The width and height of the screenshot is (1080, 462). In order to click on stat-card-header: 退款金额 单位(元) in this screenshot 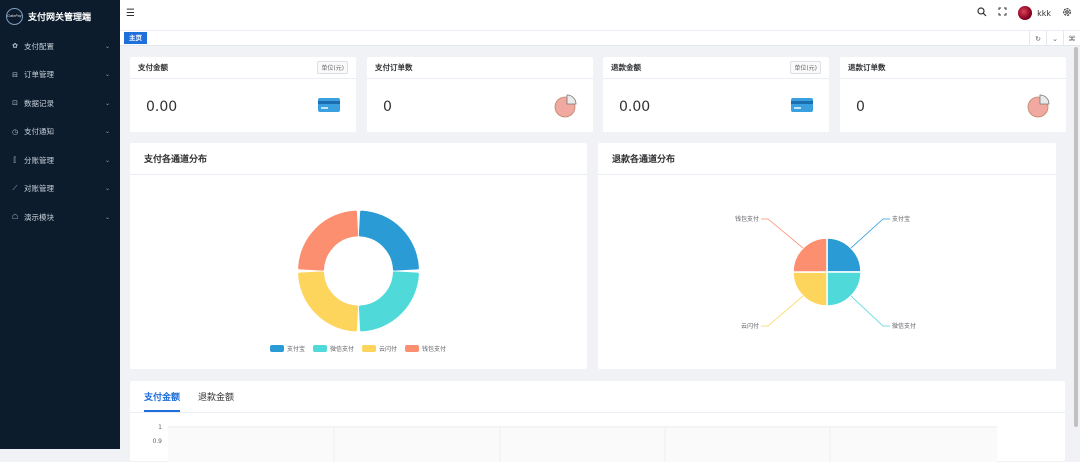, I will do `click(716, 68)`.